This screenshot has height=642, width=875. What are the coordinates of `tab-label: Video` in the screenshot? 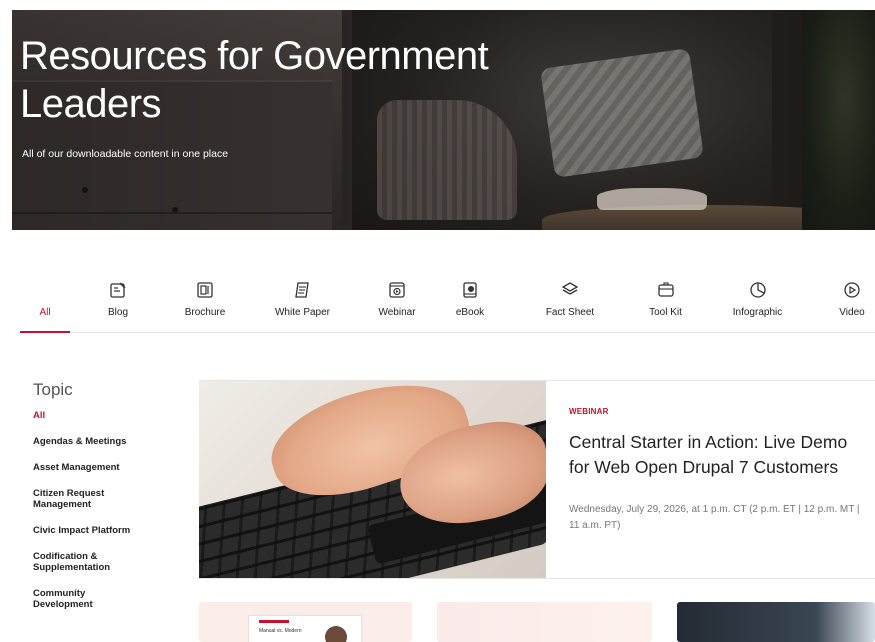 It's located at (852, 312).